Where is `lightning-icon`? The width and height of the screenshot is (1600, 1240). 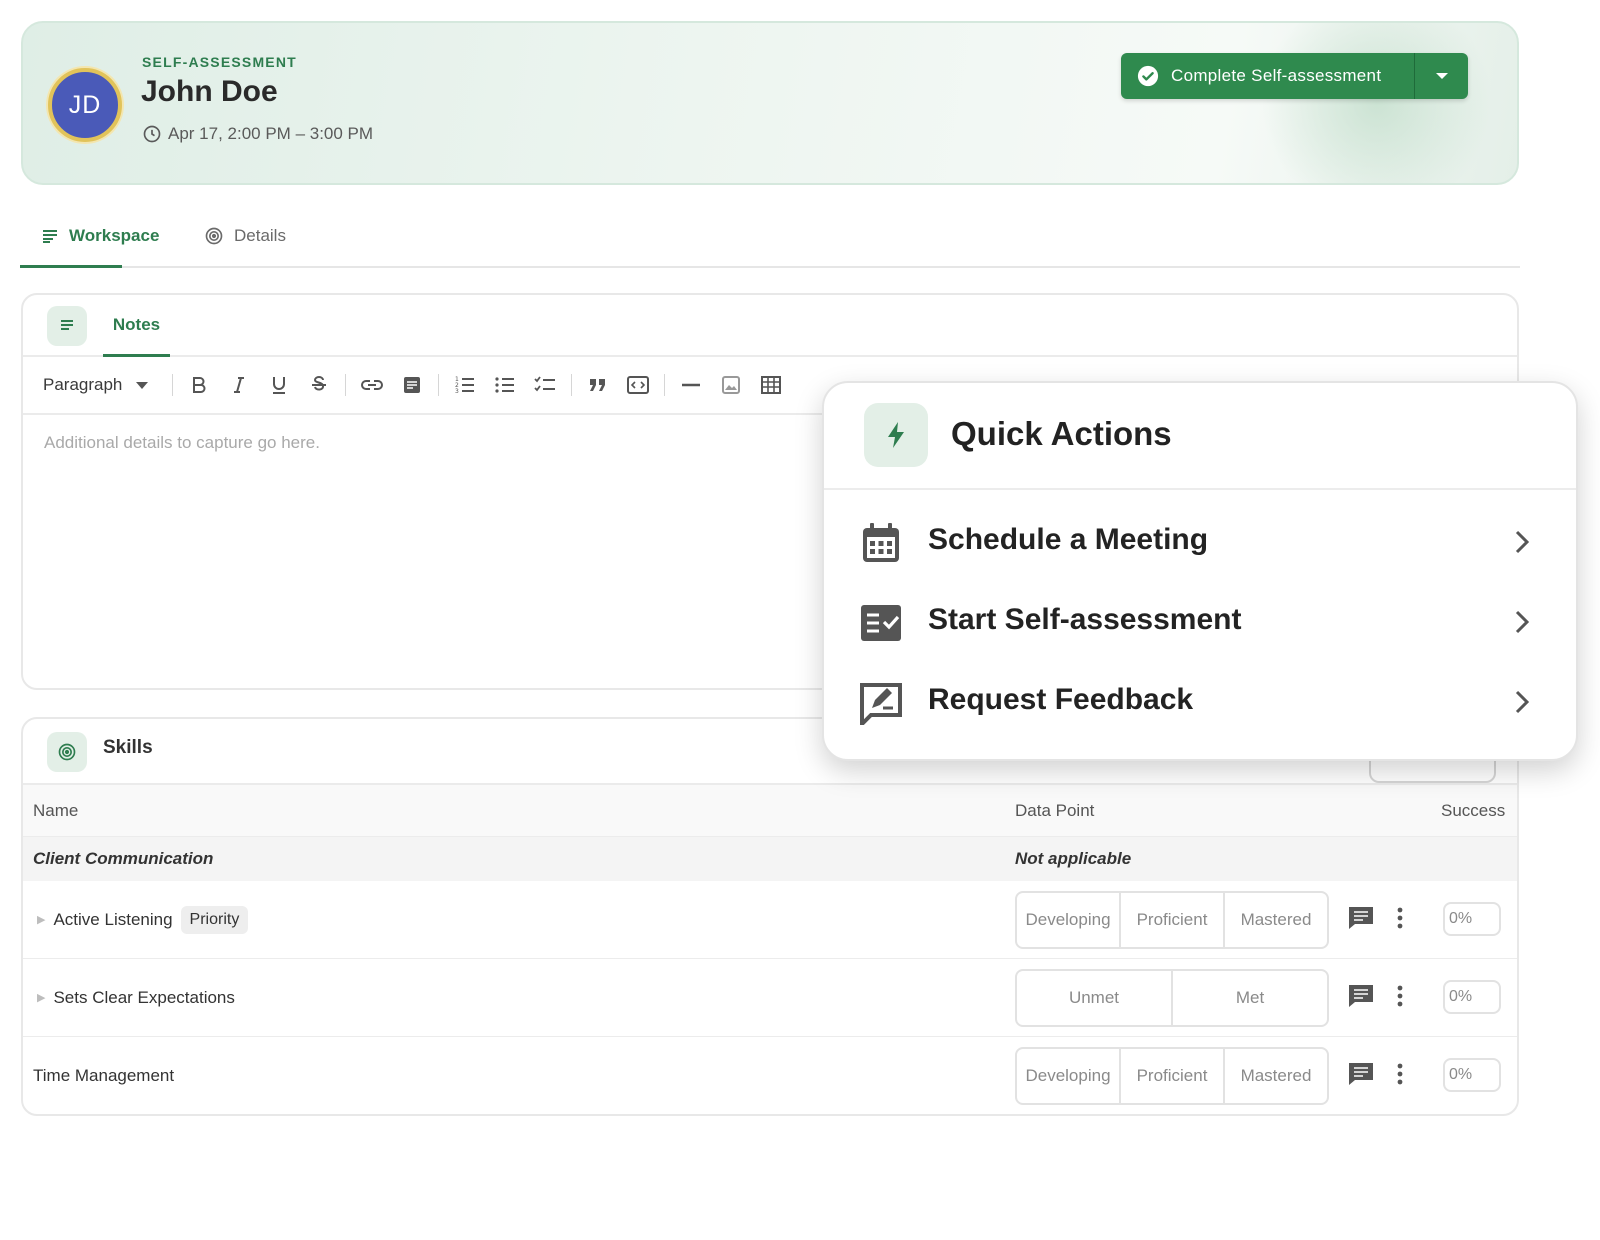
lightning-icon is located at coordinates (896, 435).